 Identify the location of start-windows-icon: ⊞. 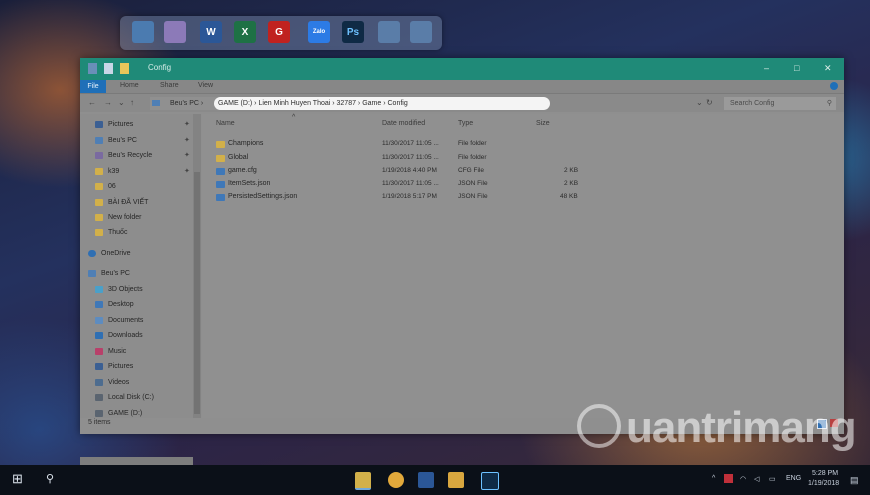
(20, 479).